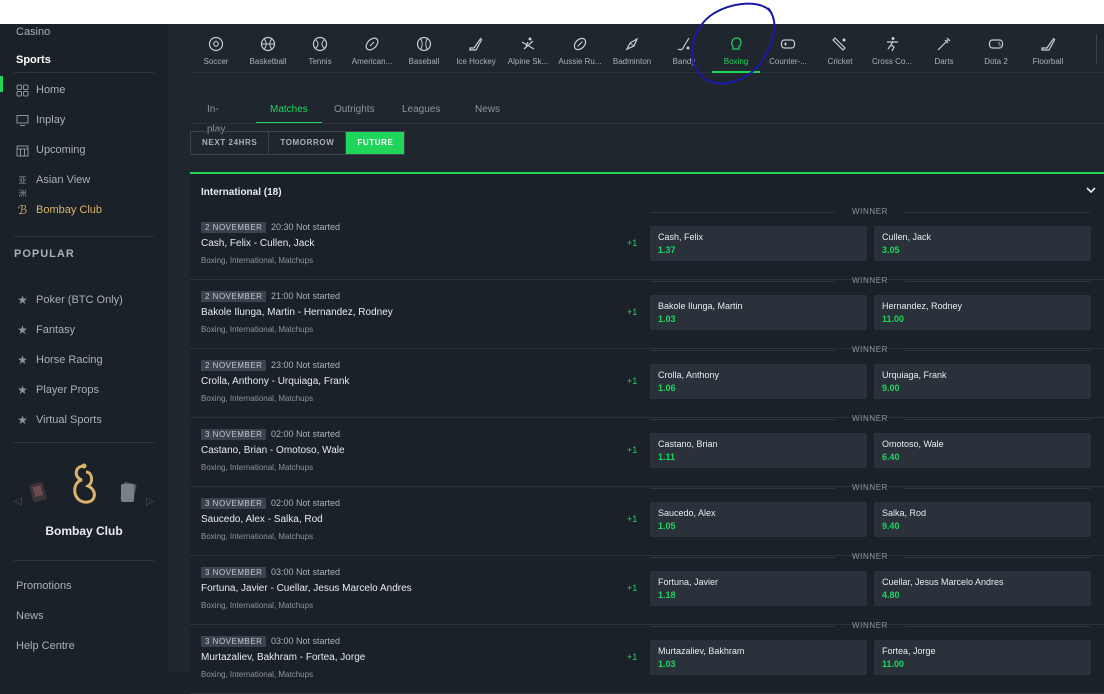 The width and height of the screenshot is (1104, 694). What do you see at coordinates (30, 616) in the screenshot?
I see `sidebar-item-news: News` at bounding box center [30, 616].